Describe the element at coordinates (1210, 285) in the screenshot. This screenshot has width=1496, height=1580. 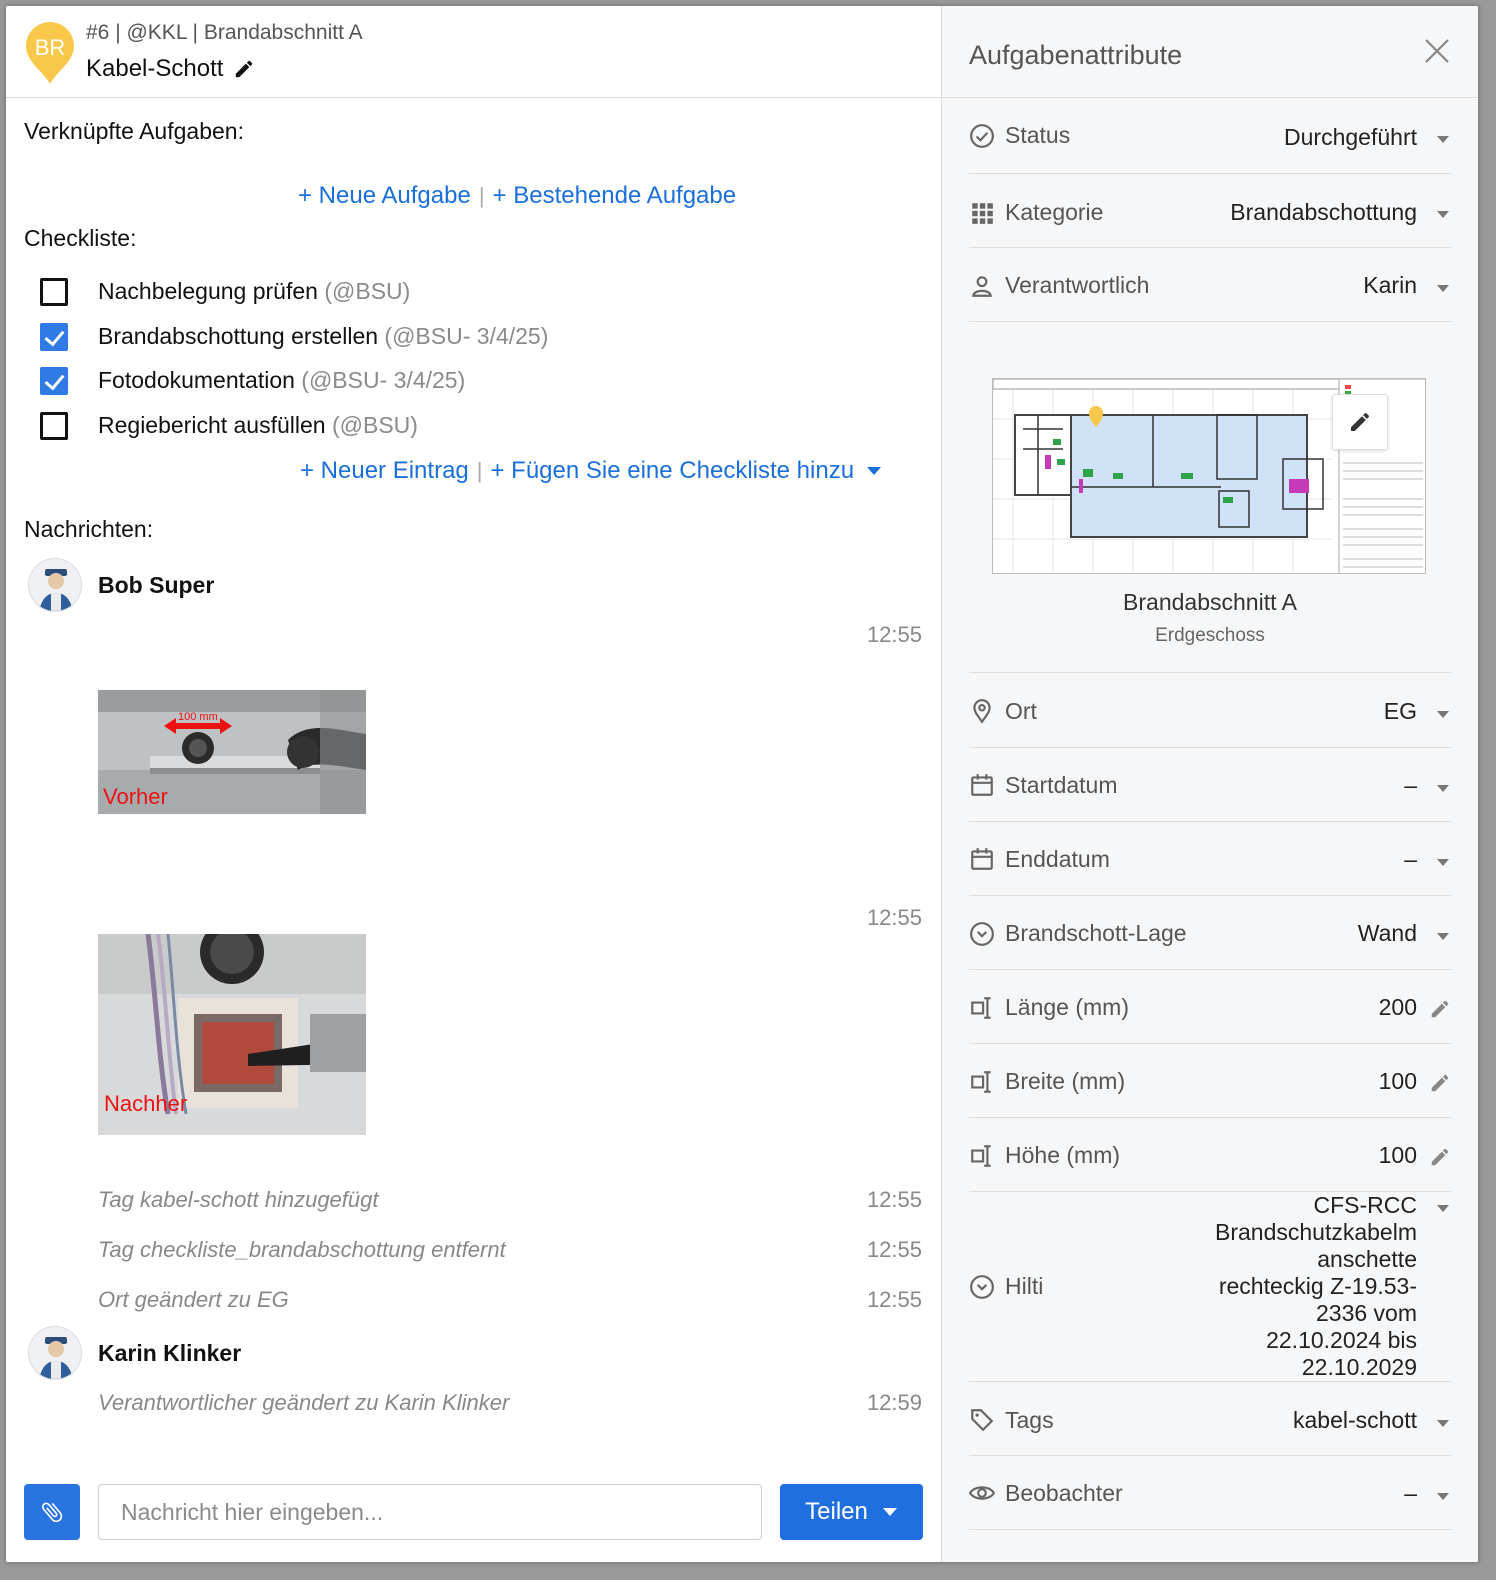
I see `attr-responsible: Verantwortlich Karin` at that location.